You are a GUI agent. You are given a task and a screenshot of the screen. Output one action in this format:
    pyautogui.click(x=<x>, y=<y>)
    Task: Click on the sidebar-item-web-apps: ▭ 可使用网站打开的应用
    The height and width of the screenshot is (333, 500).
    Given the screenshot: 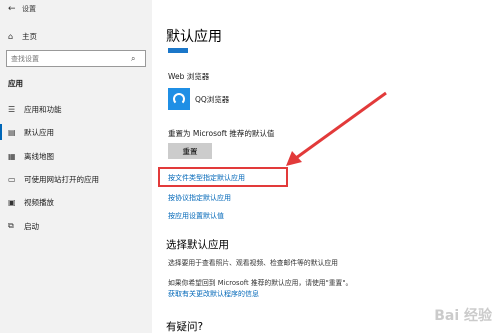 What is the action you would take?
    pyautogui.click(x=76, y=179)
    